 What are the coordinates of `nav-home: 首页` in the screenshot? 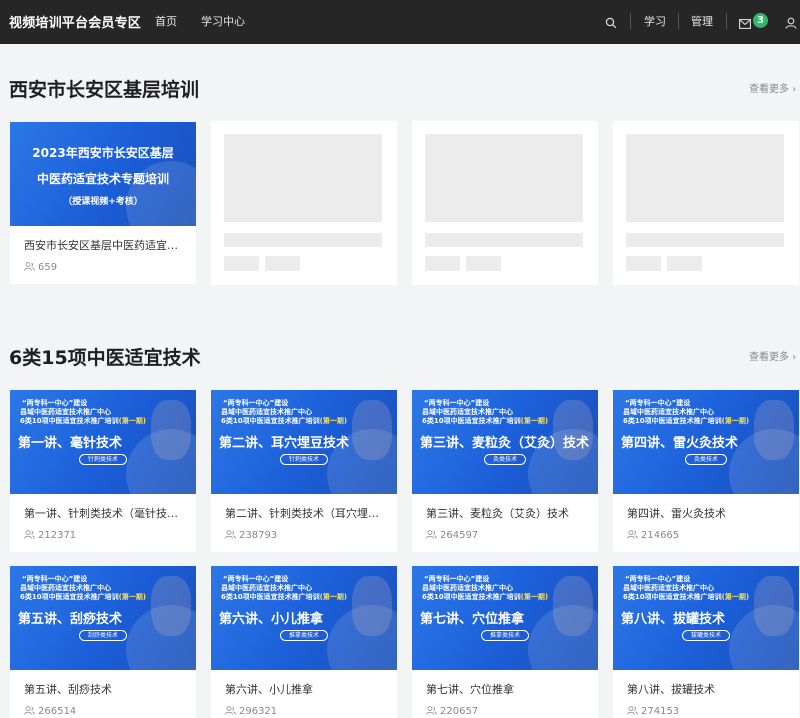 It's located at (166, 21).